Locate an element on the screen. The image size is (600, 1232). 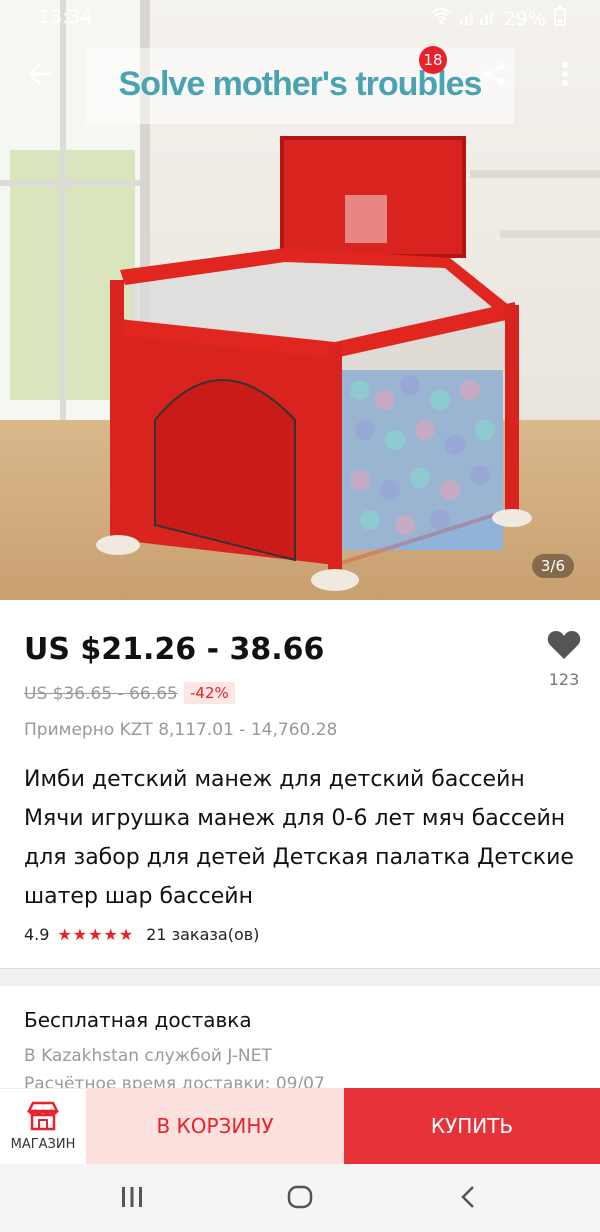
current-price: US $21.26 - 38.66 is located at coordinates (174, 649).